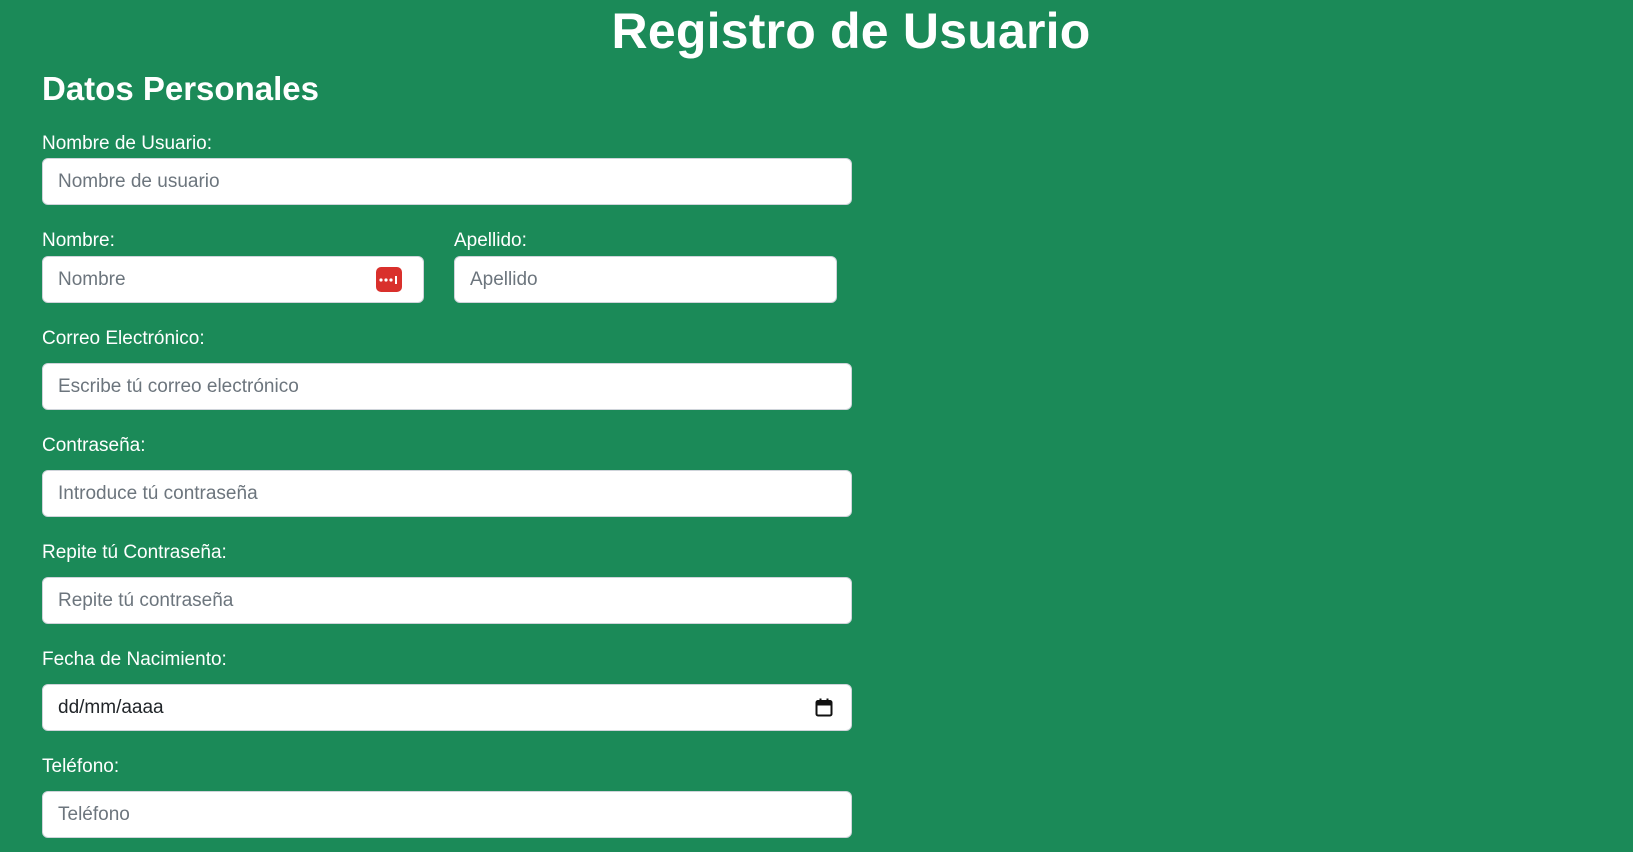 The height and width of the screenshot is (852, 1633). What do you see at coordinates (134, 552) in the screenshot?
I see `password-repeat-label: Repite tú Contraseña:` at bounding box center [134, 552].